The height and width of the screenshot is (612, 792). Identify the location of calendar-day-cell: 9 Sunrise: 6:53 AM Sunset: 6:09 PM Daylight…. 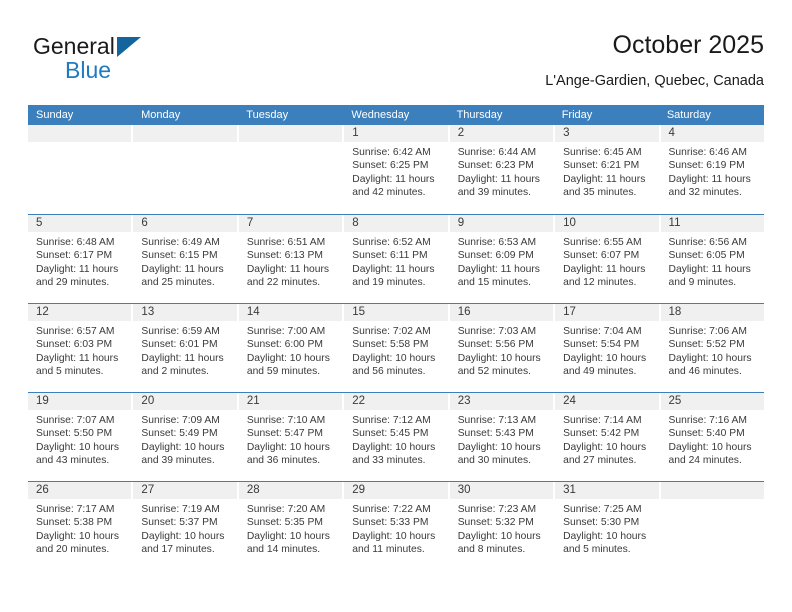
(502, 259).